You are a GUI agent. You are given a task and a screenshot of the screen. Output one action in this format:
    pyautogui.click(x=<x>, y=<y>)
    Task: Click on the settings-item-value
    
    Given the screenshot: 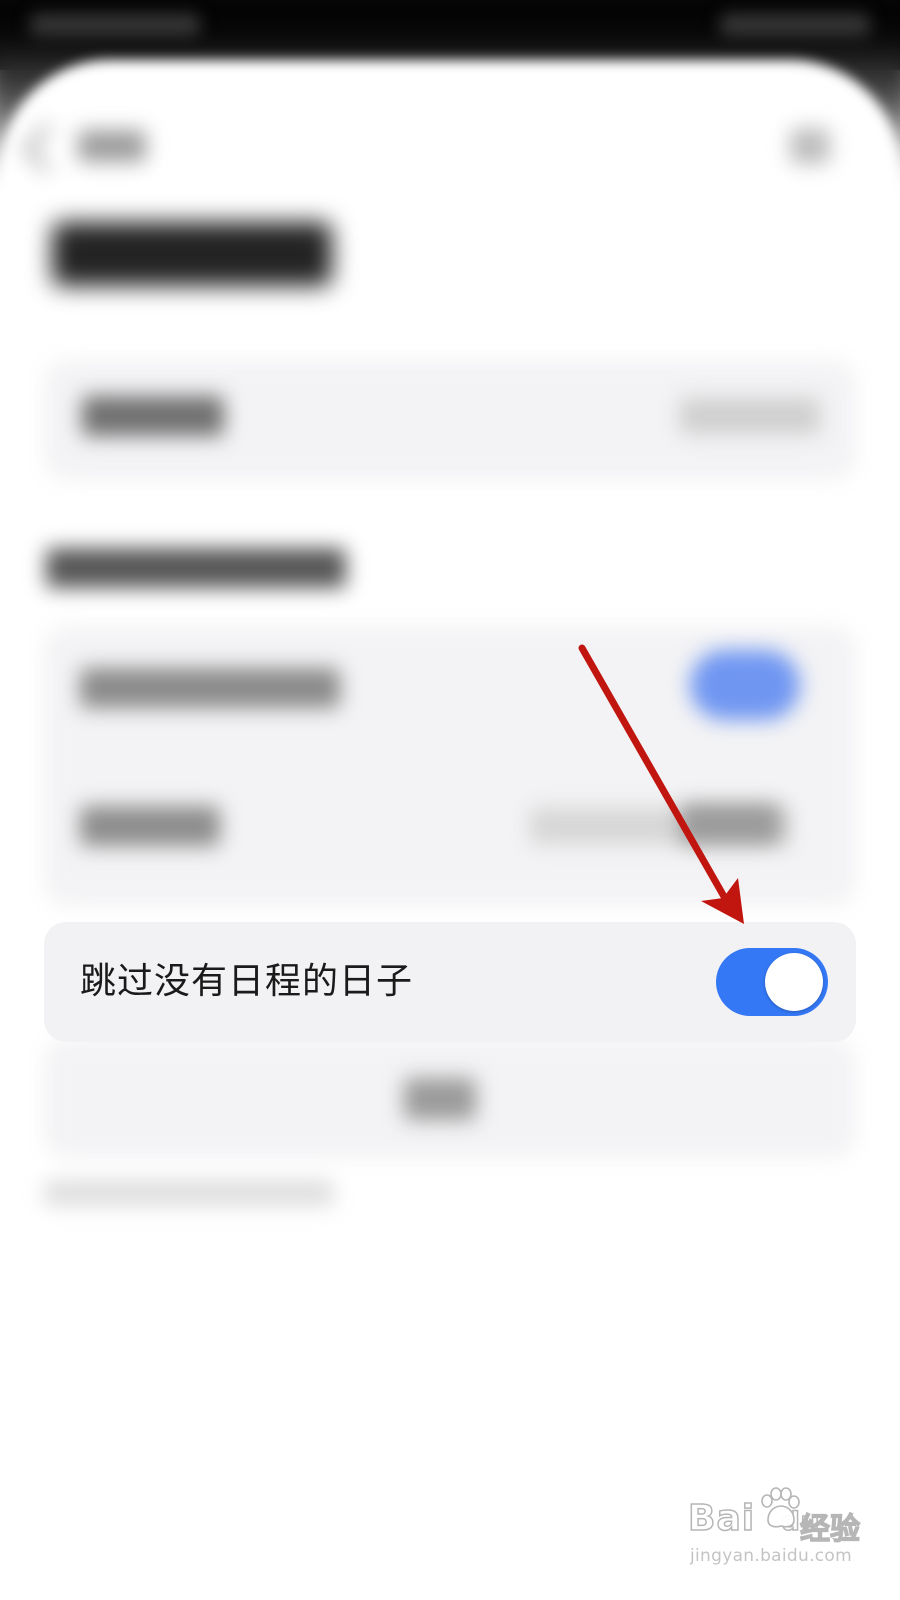 What is the action you would take?
    pyautogui.click(x=750, y=416)
    